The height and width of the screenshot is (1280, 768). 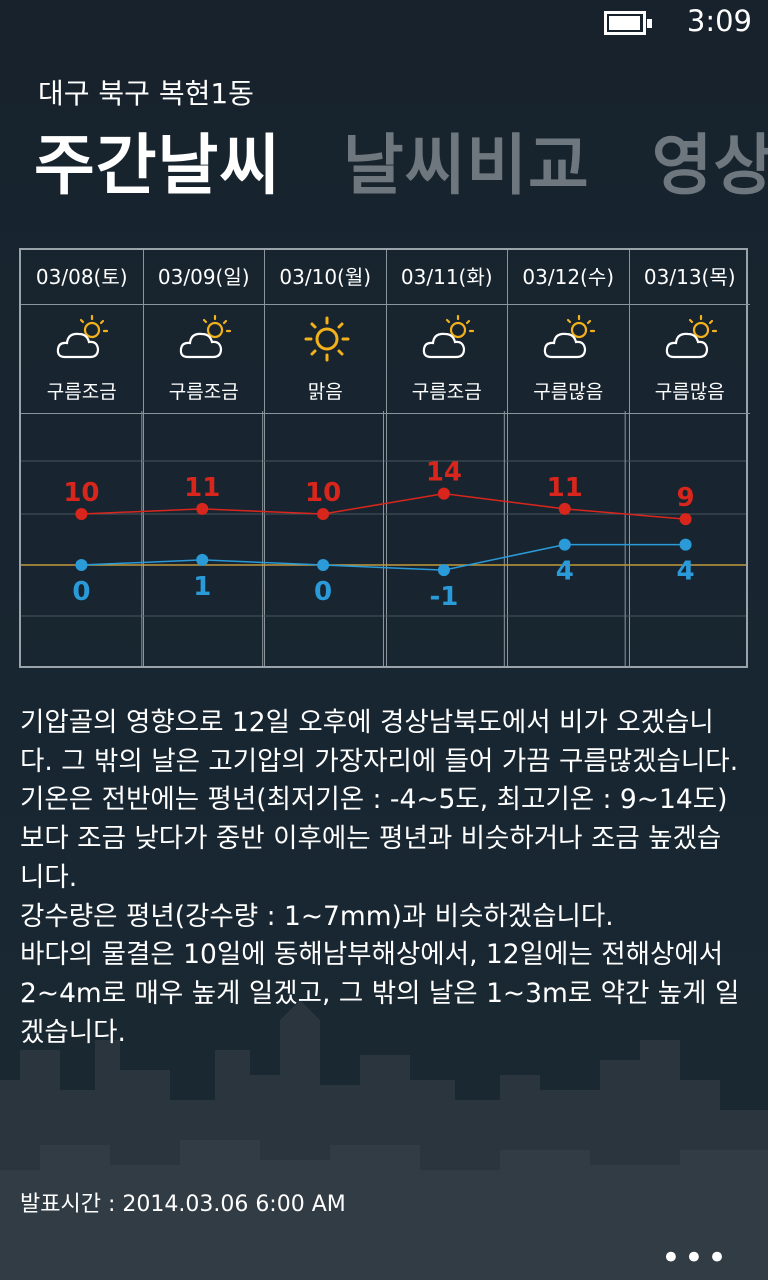 What do you see at coordinates (183, 1204) in the screenshot?
I see `issued-time: 발표시간 : 2014.03.06 6:00 AM` at bounding box center [183, 1204].